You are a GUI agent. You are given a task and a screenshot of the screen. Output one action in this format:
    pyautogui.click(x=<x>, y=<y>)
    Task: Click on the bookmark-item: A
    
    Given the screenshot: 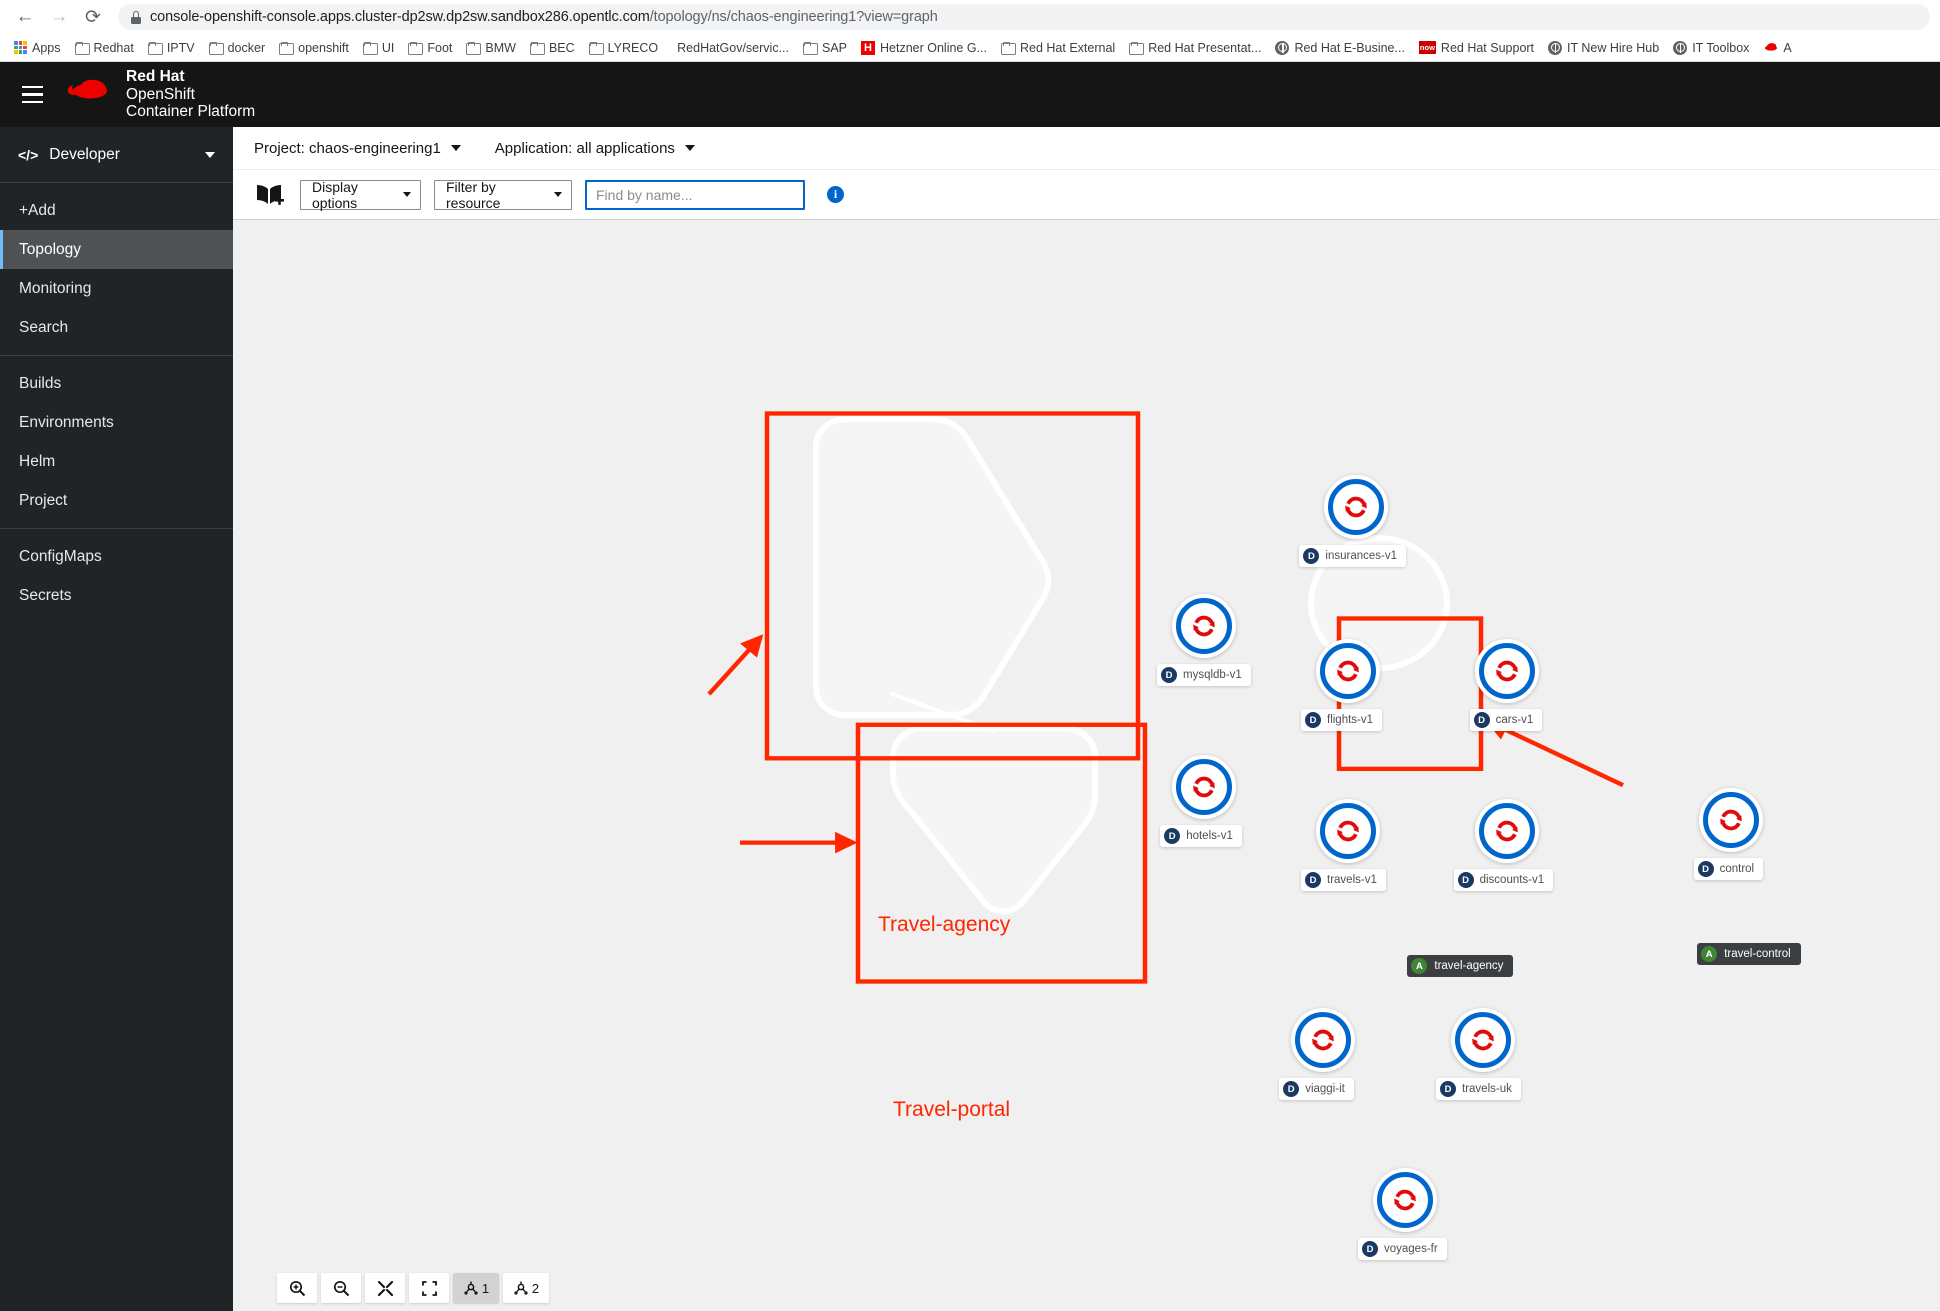 What is the action you would take?
    pyautogui.click(x=1777, y=48)
    